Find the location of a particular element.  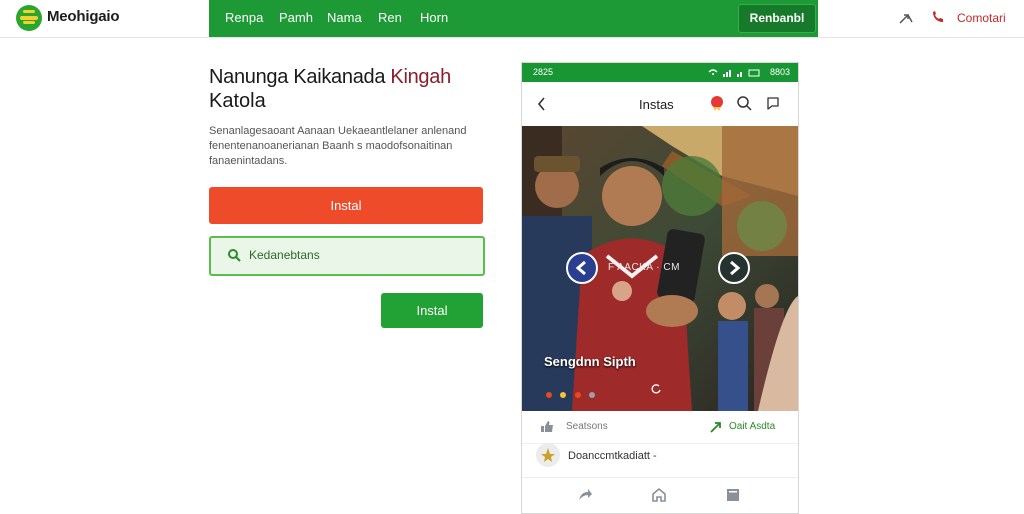

status-time: 2825 is located at coordinates (543, 72).